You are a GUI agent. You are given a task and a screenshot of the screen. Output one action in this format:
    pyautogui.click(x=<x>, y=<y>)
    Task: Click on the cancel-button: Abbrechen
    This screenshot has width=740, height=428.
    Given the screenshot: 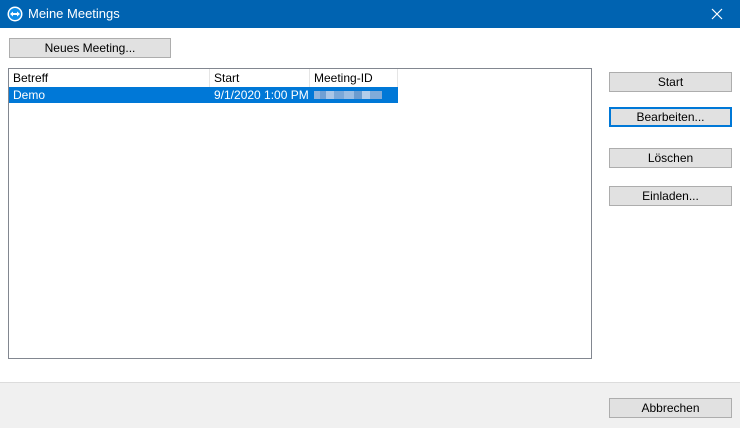 What is the action you would take?
    pyautogui.click(x=670, y=408)
    